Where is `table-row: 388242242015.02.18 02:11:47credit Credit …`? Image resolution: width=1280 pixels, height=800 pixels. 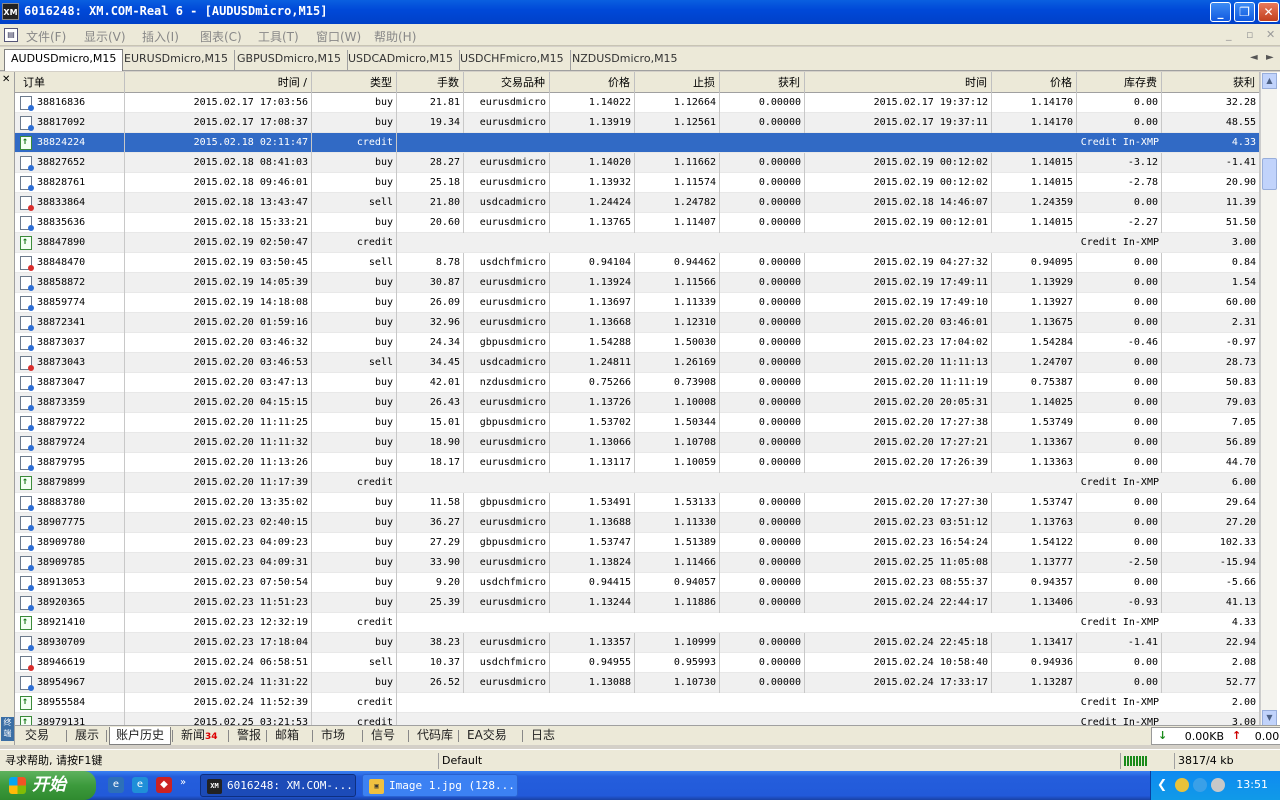
table-row: 388242242015.02.18 02:11:47credit Credit … is located at coordinates (637, 143).